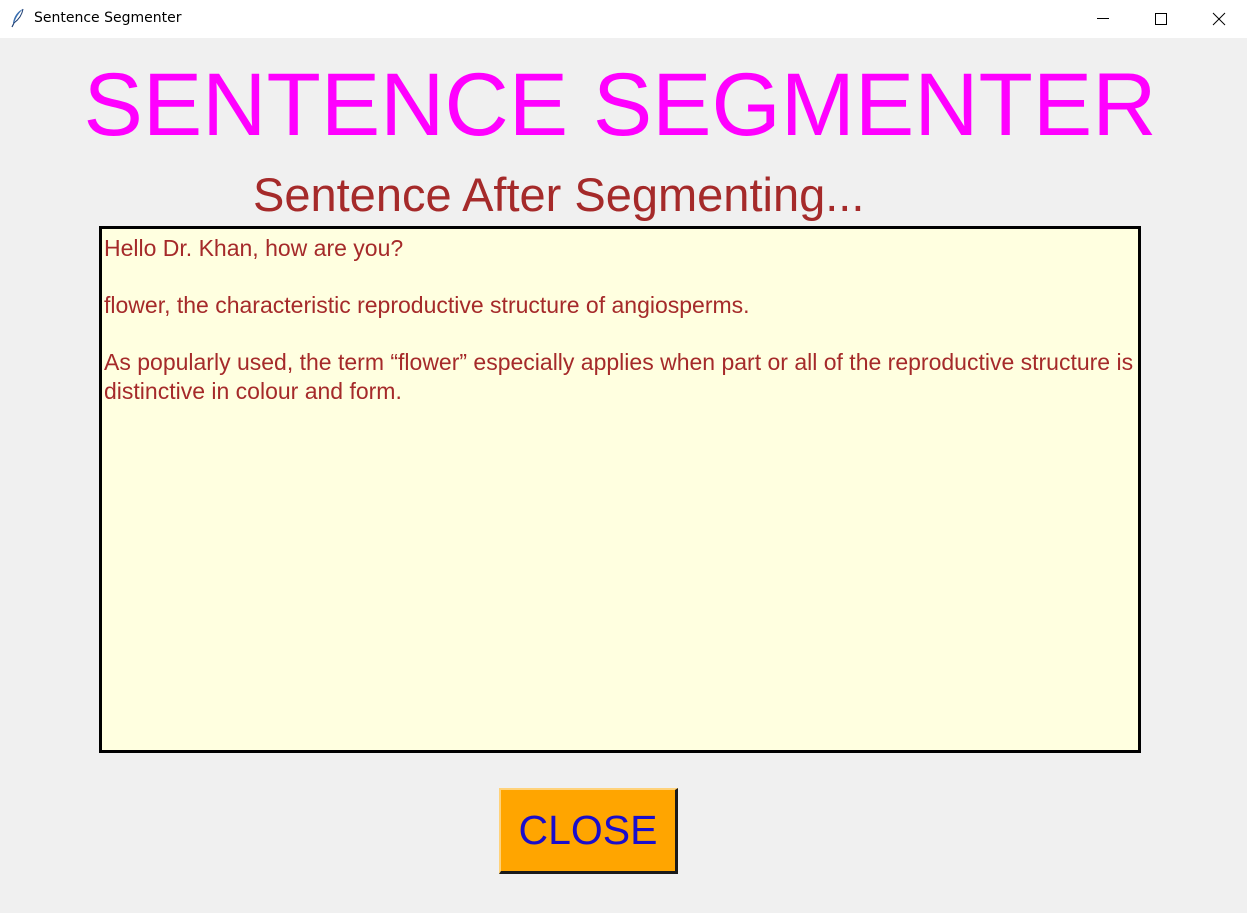  What do you see at coordinates (18, 18) in the screenshot?
I see `feather-icon` at bounding box center [18, 18].